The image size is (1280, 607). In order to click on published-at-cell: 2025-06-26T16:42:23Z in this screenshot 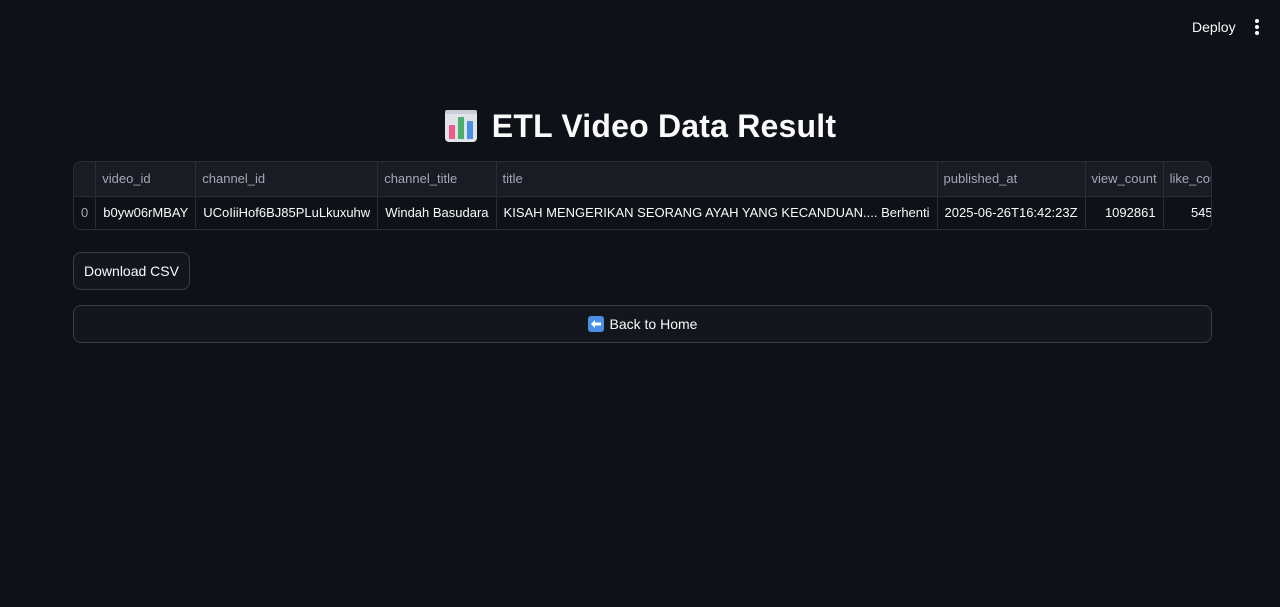, I will do `click(1011, 212)`.